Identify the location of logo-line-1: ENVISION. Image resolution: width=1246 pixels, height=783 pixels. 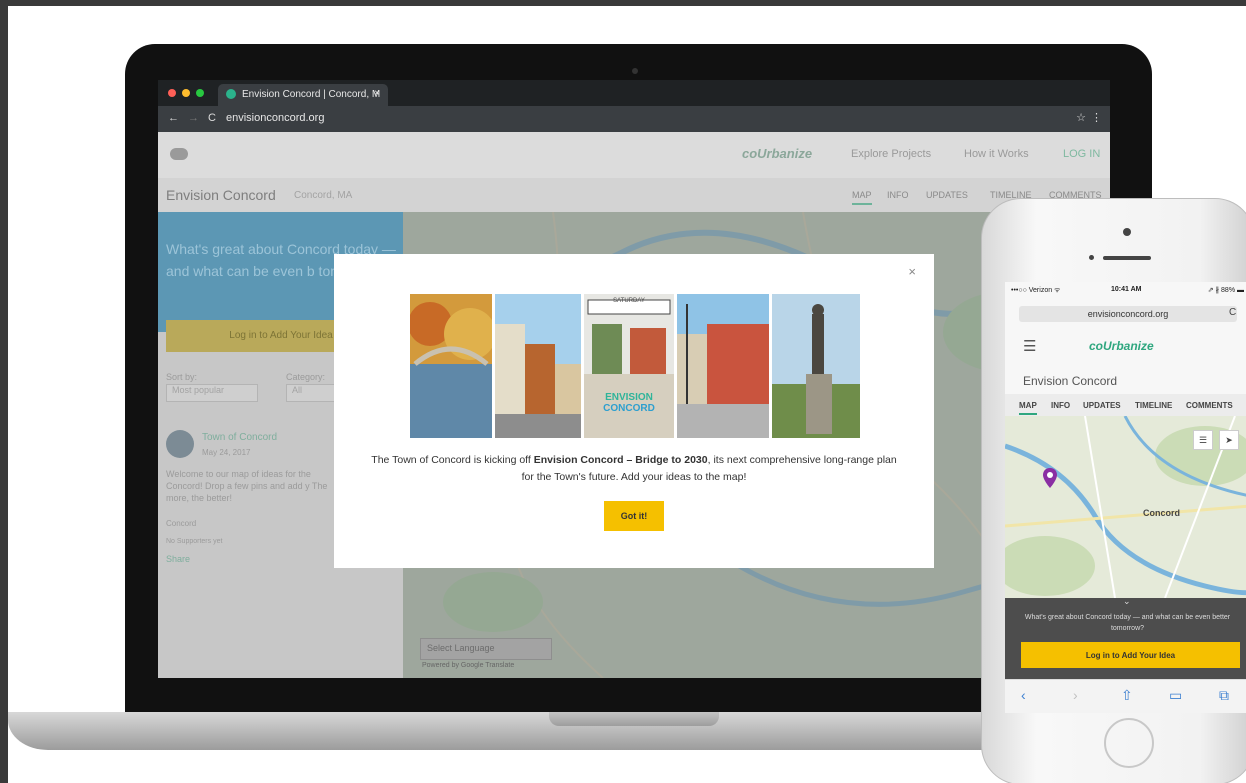
(629, 397).